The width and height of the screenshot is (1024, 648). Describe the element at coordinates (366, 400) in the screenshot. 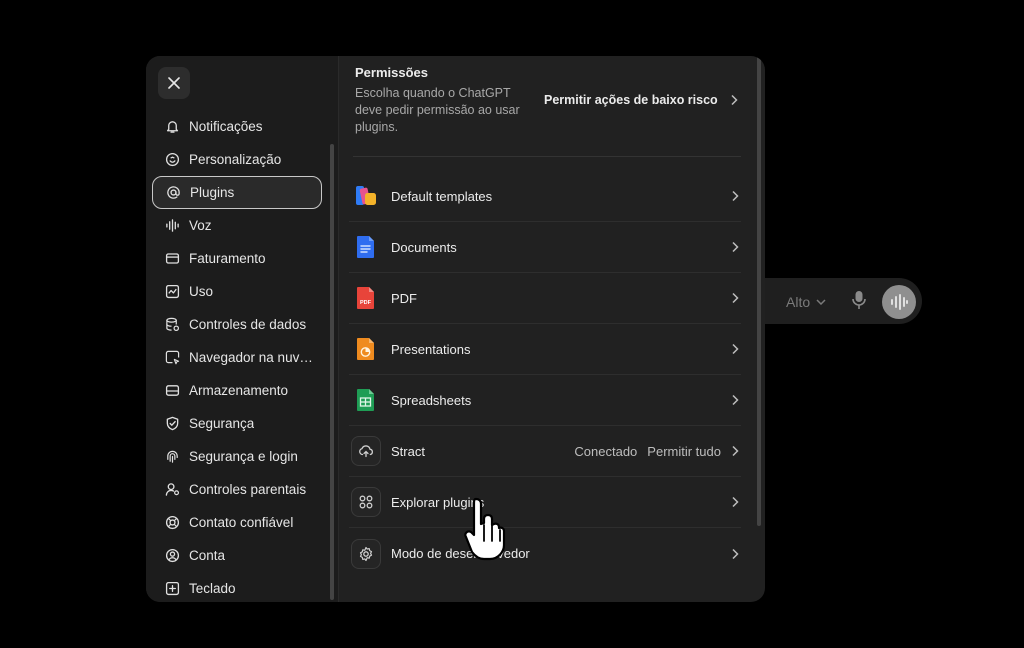

I see `spreadsheets-icon` at that location.